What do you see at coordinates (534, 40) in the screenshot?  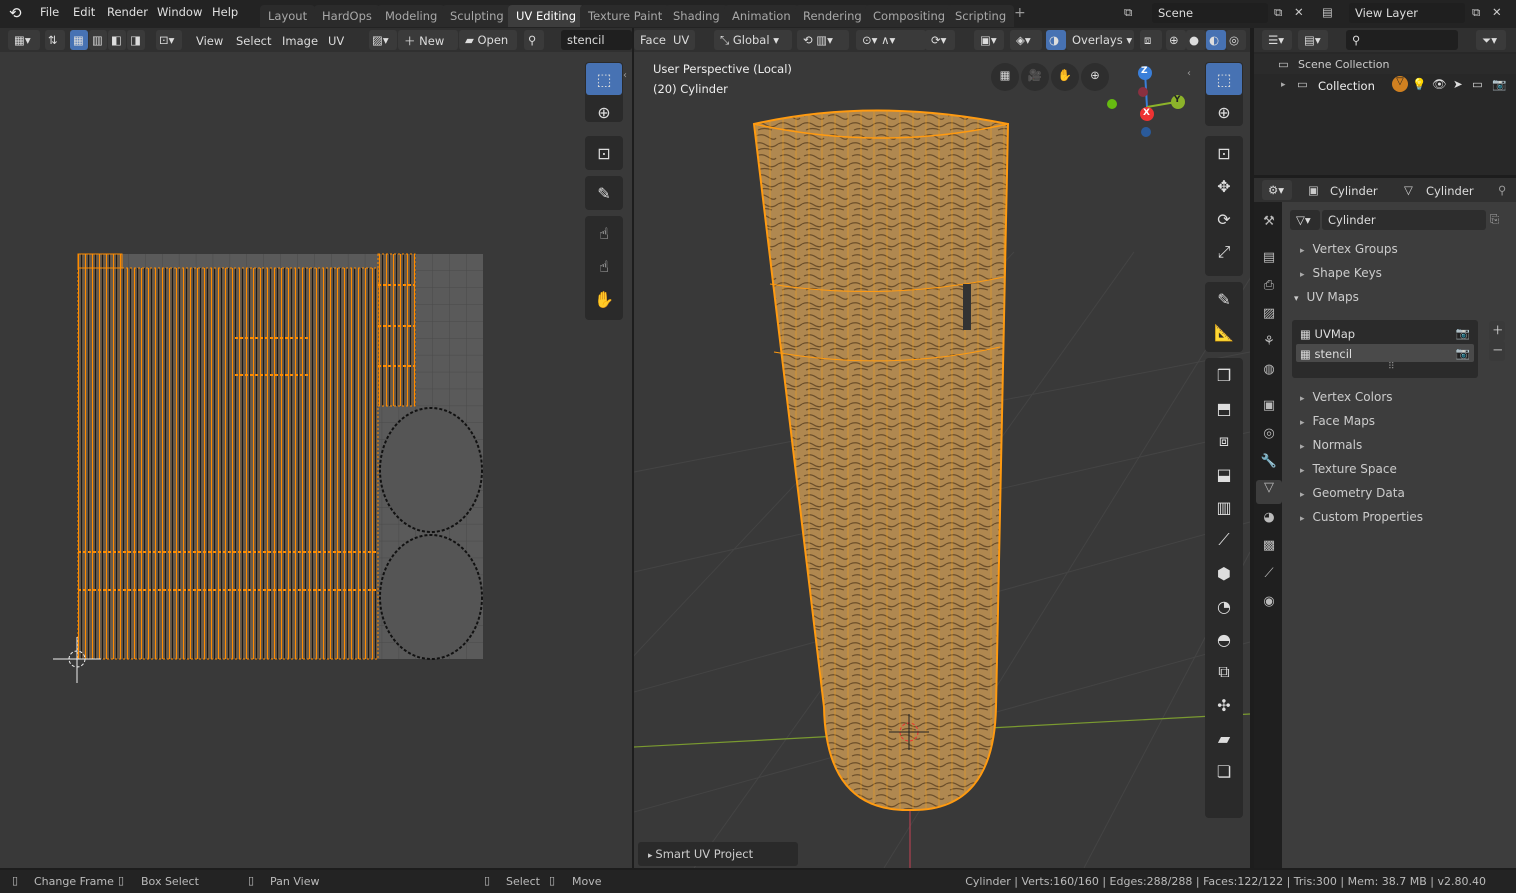 I see `pin-icon: ⚲` at bounding box center [534, 40].